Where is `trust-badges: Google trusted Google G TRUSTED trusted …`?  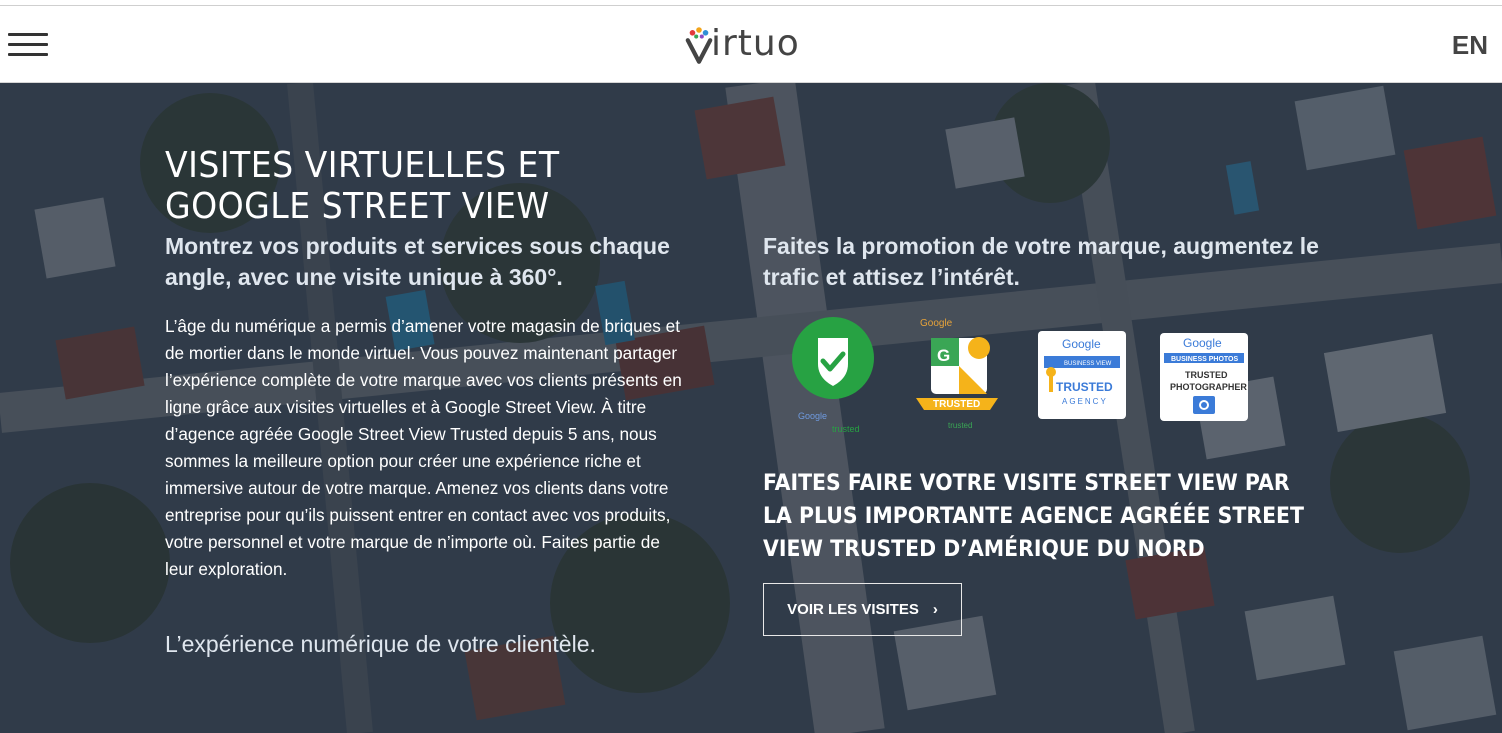
trust-badges: Google trusted Google G TRUSTED trusted … is located at coordinates (1025, 378).